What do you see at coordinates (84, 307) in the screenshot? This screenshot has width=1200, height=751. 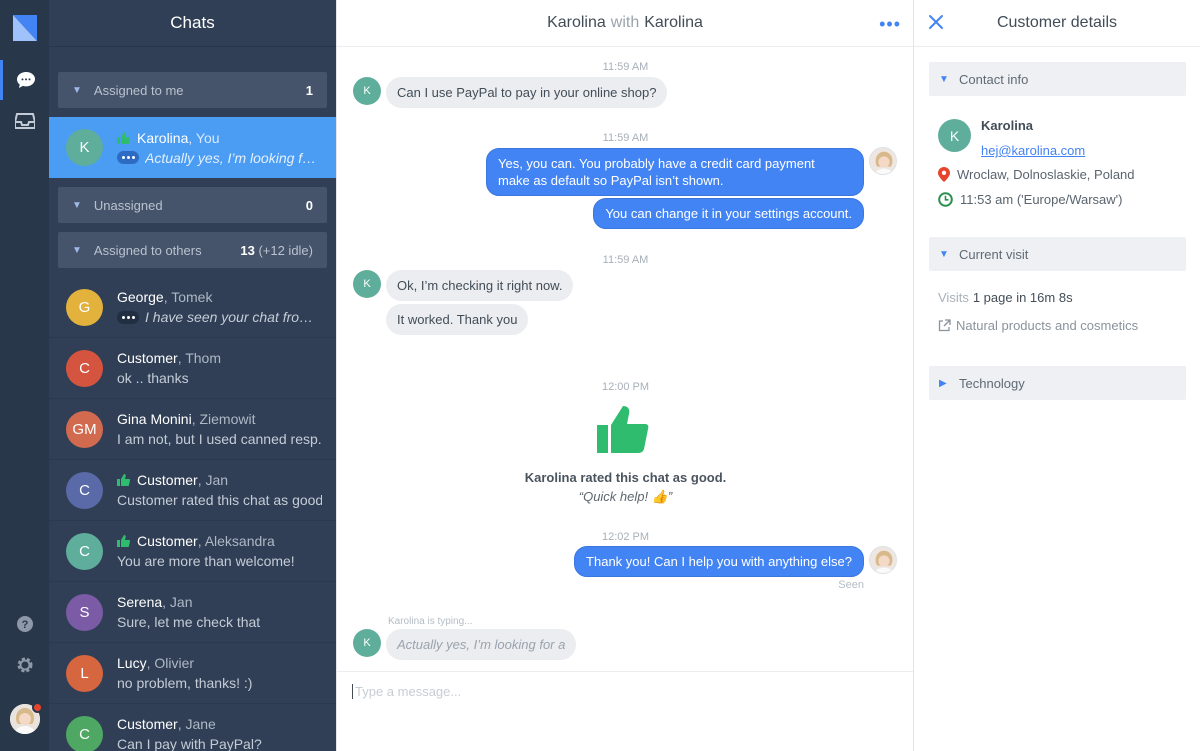 I see `avatar: G` at bounding box center [84, 307].